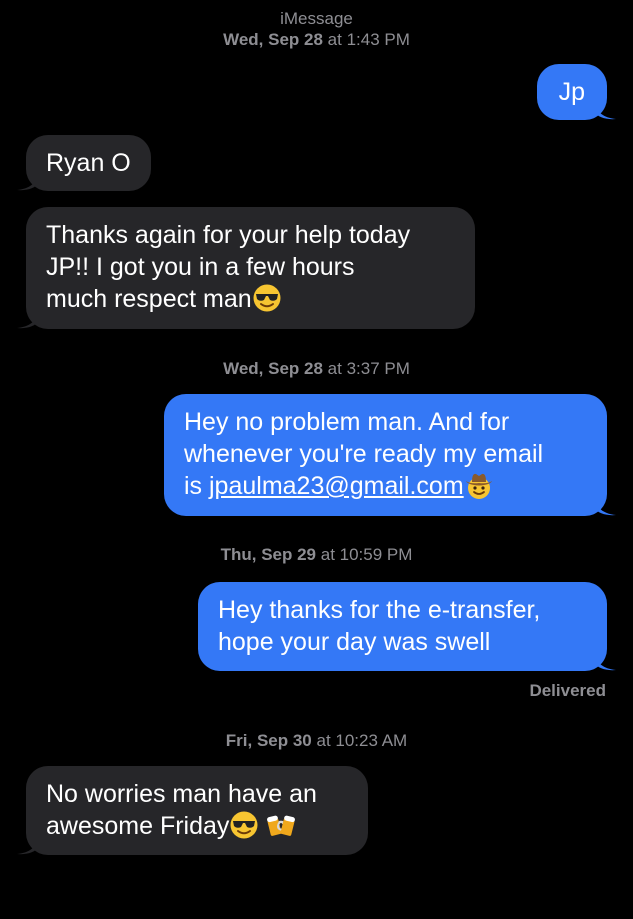 This screenshot has width=633, height=919. What do you see at coordinates (379, 610) in the screenshot?
I see `message-line: Hey thanks for the e-transfer,` at bounding box center [379, 610].